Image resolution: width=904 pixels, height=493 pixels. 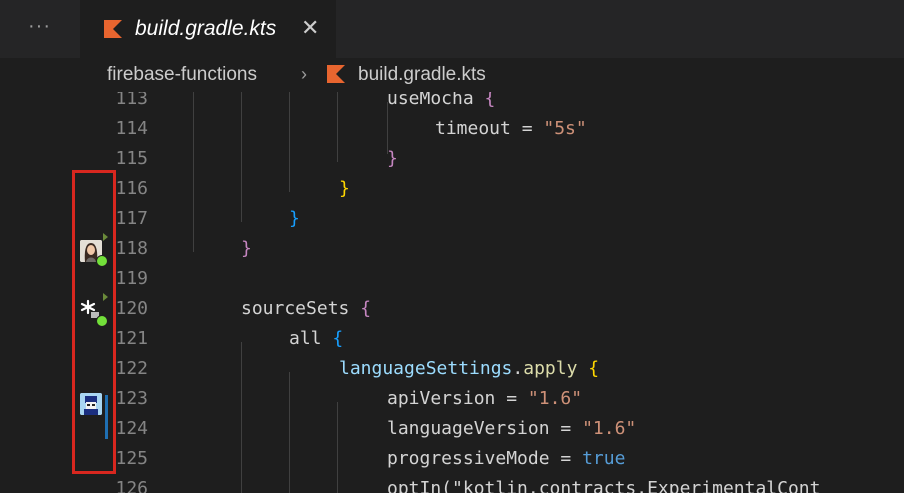 What do you see at coordinates (182, 75) in the screenshot?
I see `breadcrumb-folder: firebase-functions` at bounding box center [182, 75].